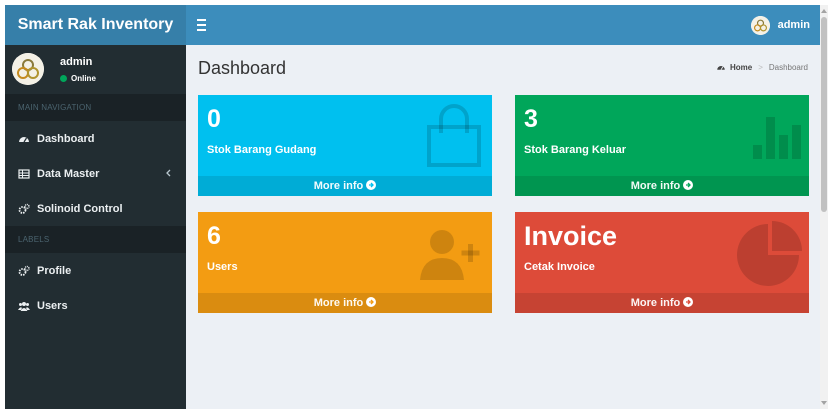 The width and height of the screenshot is (828, 409). Describe the element at coordinates (345, 145) in the screenshot. I see `small-box-stok-gudang: 0 Stok Barang Gudang More info` at that location.